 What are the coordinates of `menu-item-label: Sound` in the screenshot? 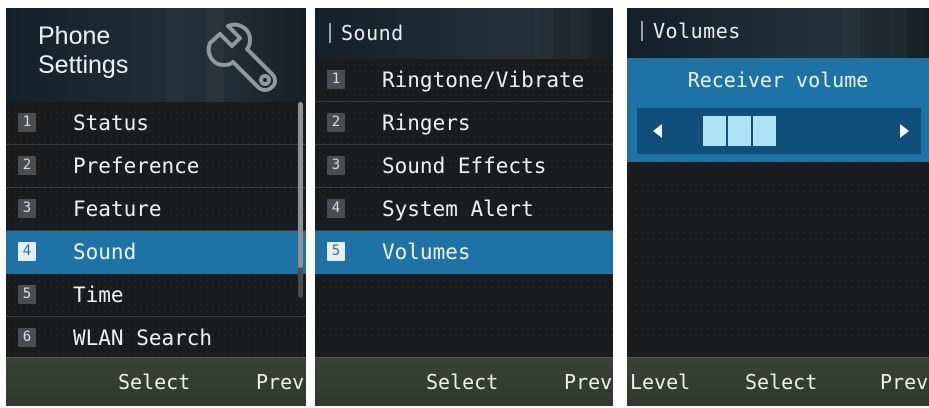 It's located at (105, 252).